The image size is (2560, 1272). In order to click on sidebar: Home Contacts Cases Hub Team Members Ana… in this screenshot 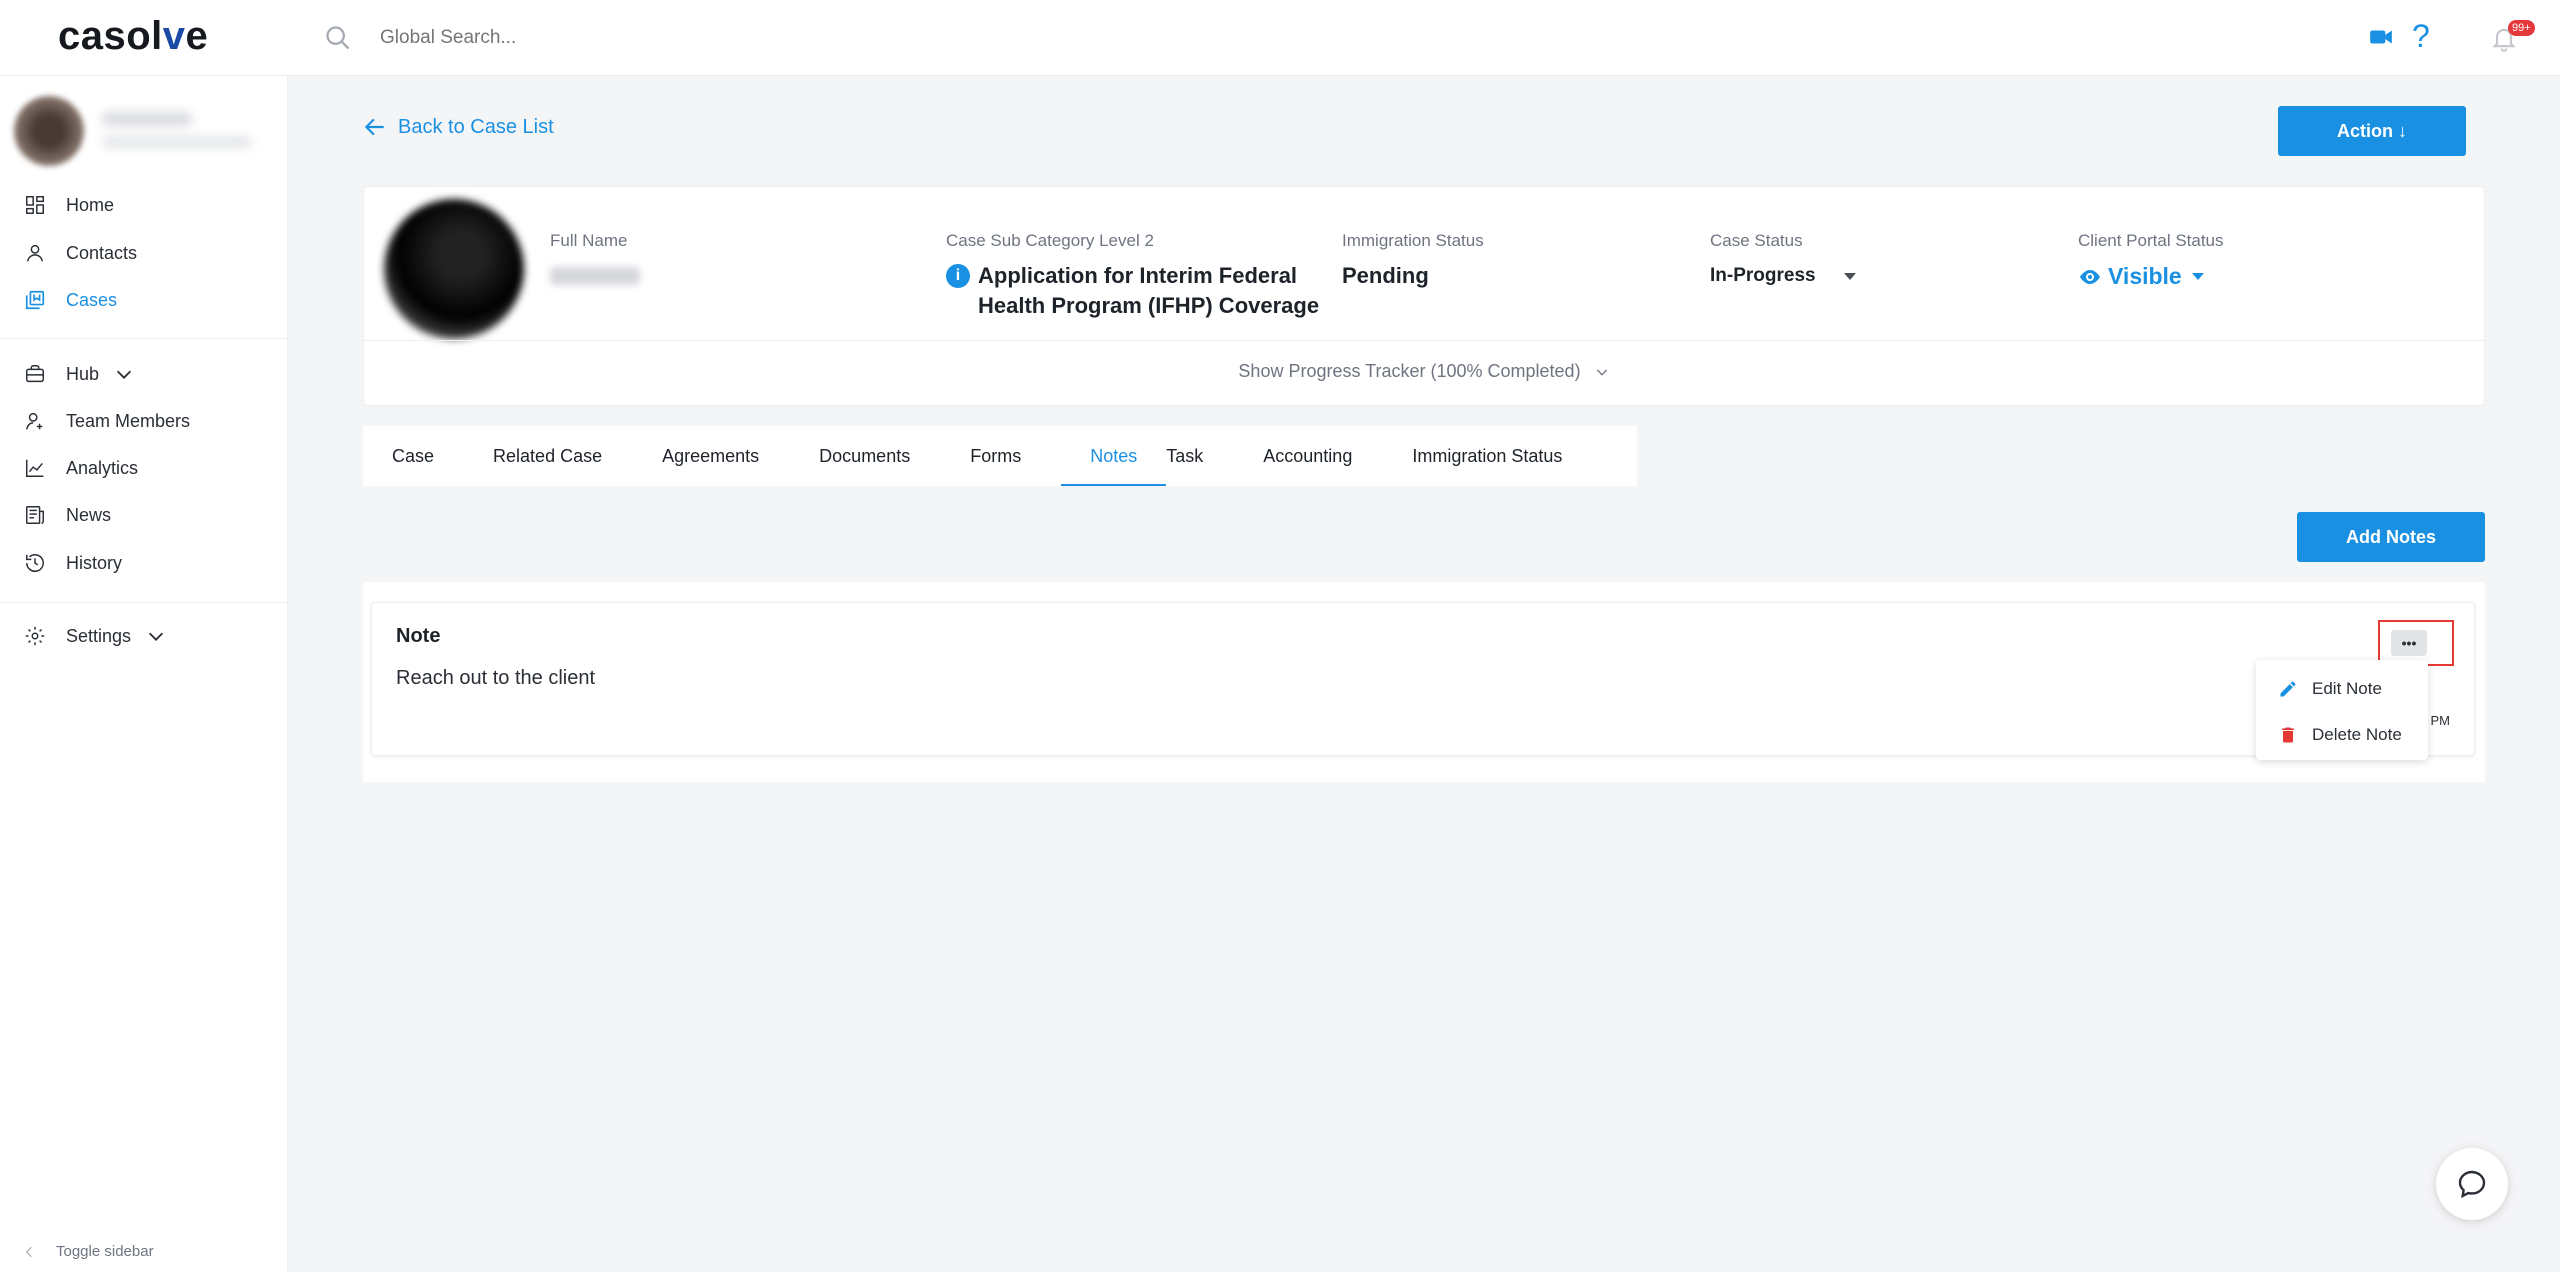, I will do `click(144, 674)`.